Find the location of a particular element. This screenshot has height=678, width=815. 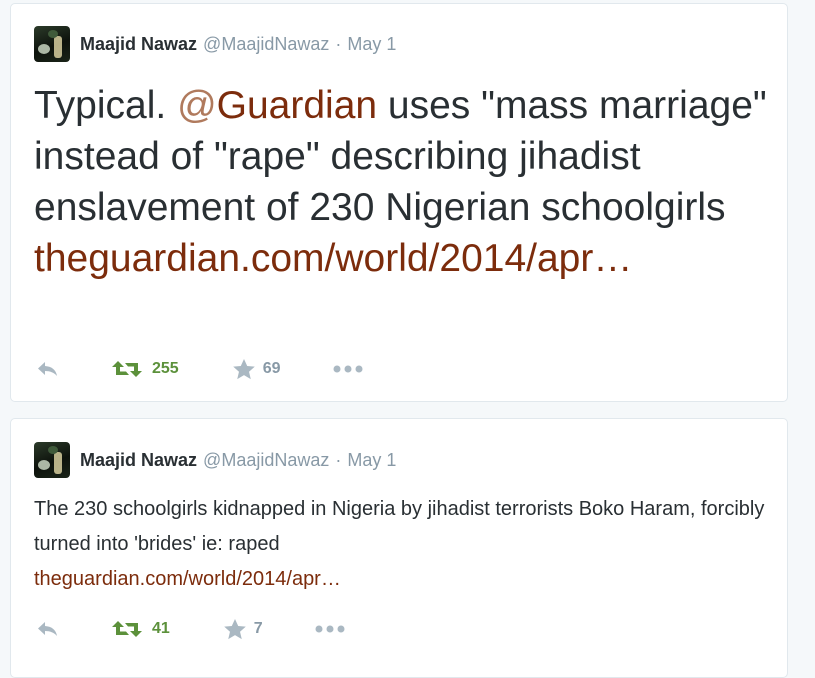

tweet-text-start: Typical. is located at coordinates (106, 105).